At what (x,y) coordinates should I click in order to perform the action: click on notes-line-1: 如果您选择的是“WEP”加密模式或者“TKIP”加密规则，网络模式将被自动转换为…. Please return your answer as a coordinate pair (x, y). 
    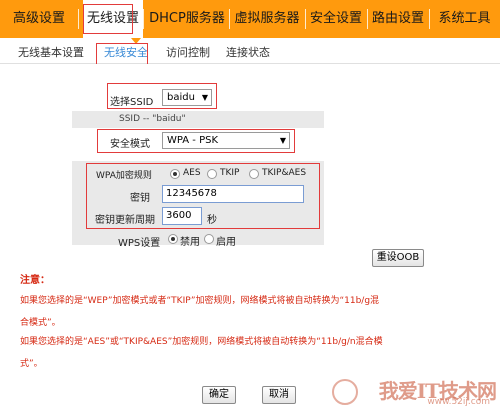
    Looking at the image, I should click on (200, 301).